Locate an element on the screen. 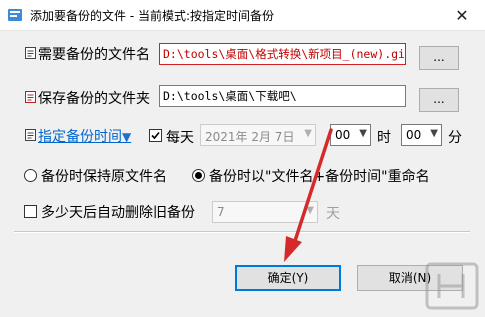 The image size is (485, 317). destination-folder-input: D:\tools\桌面\下载吧\ is located at coordinates (282, 96).